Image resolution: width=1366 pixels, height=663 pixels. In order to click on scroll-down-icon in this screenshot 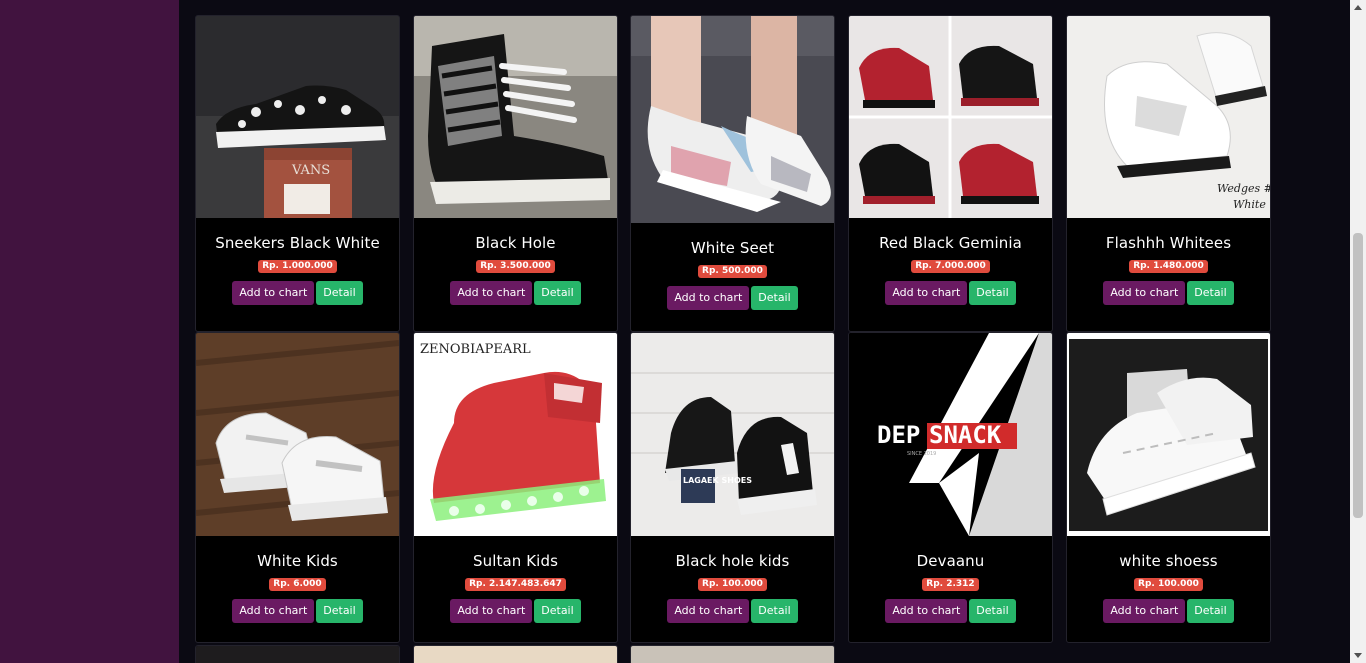, I will do `click(1358, 655)`.